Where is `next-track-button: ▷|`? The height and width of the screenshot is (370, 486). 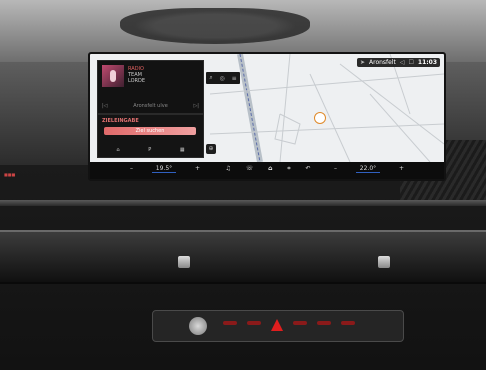
next-track-button: ▷| is located at coordinates (196, 106).